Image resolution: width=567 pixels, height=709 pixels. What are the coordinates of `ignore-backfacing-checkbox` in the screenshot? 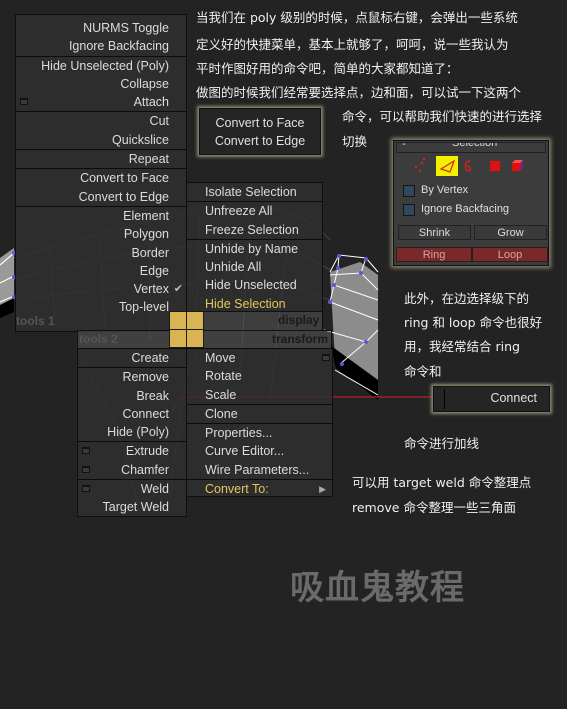 It's located at (409, 210).